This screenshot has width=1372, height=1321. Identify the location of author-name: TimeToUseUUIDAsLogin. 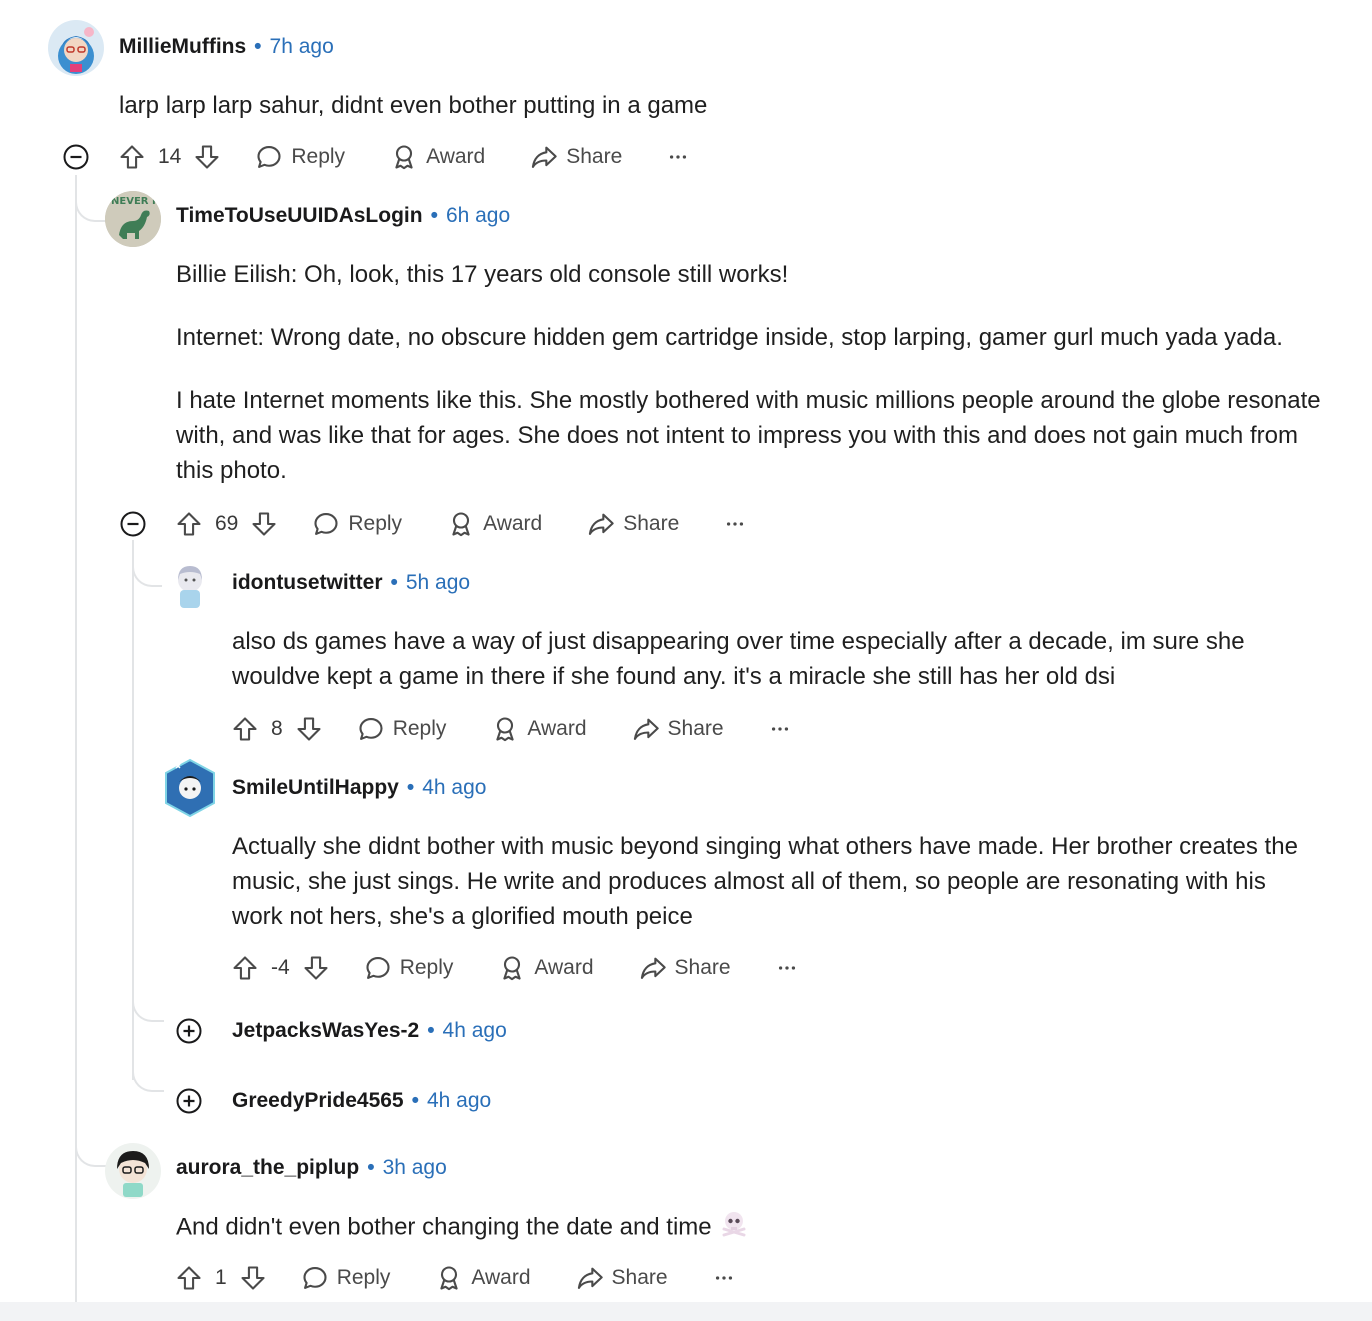
(299, 216).